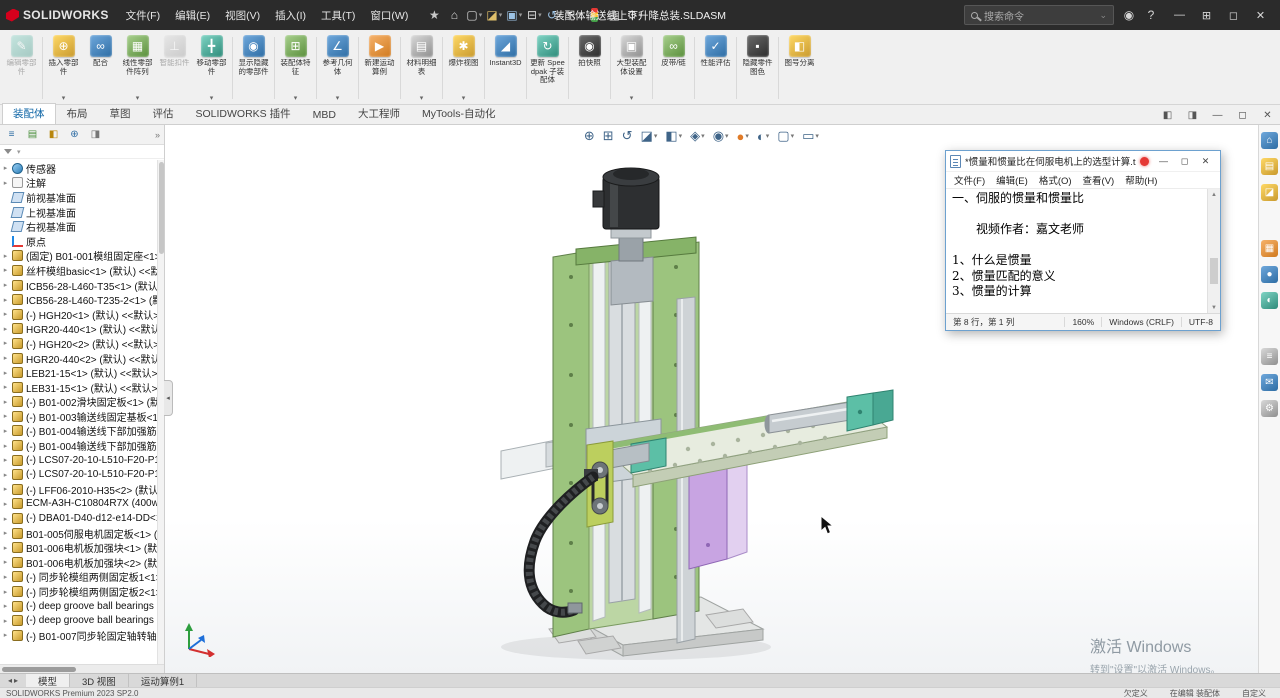  What do you see at coordinates (1269, 192) in the screenshot?
I see `file-explorer-tab: ◪` at bounding box center [1269, 192].